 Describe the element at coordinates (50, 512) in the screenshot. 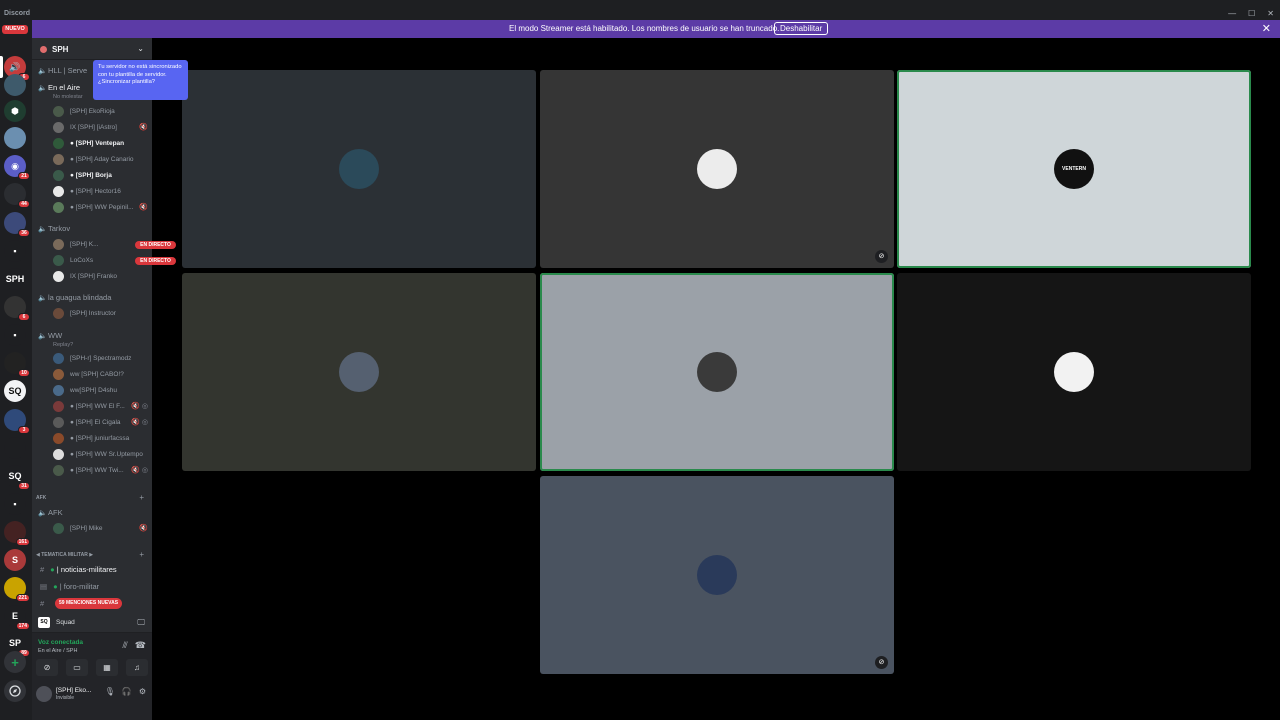

I see `voice-channel-afk: 🔈AFK` at that location.